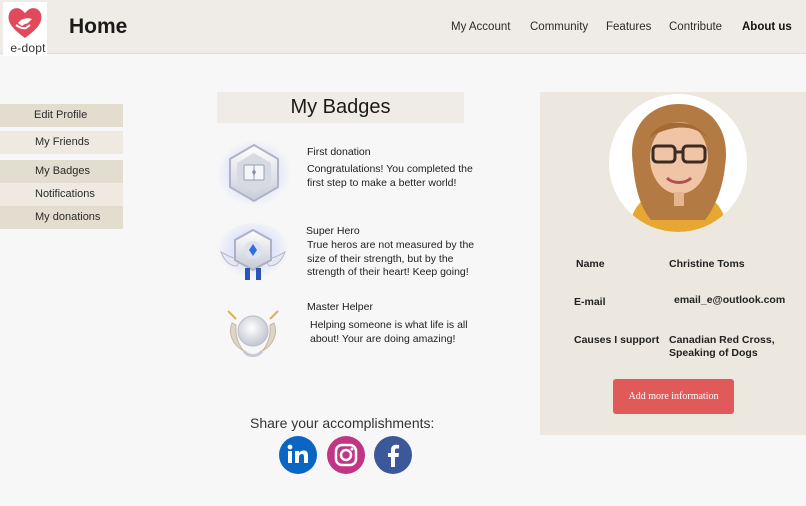  What do you see at coordinates (346, 455) in the screenshot?
I see `instagram-icon` at bounding box center [346, 455].